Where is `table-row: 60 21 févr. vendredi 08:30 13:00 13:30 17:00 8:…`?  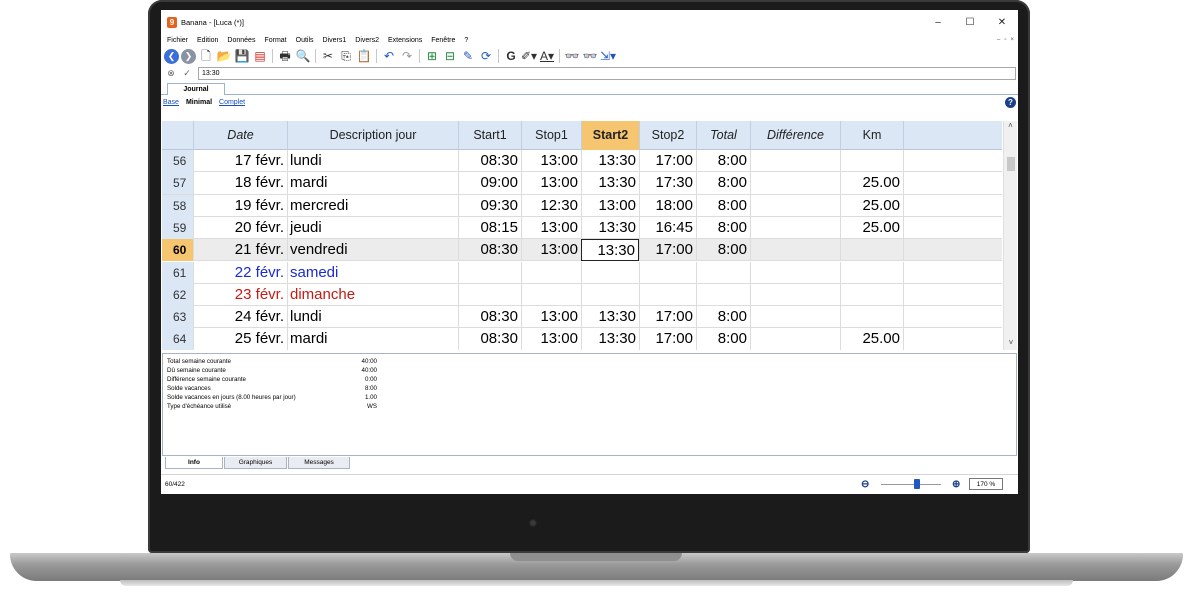
table-row: 60 21 févr. vendredi 08:30 13:00 13:30 17:00 8:… is located at coordinates (582, 250).